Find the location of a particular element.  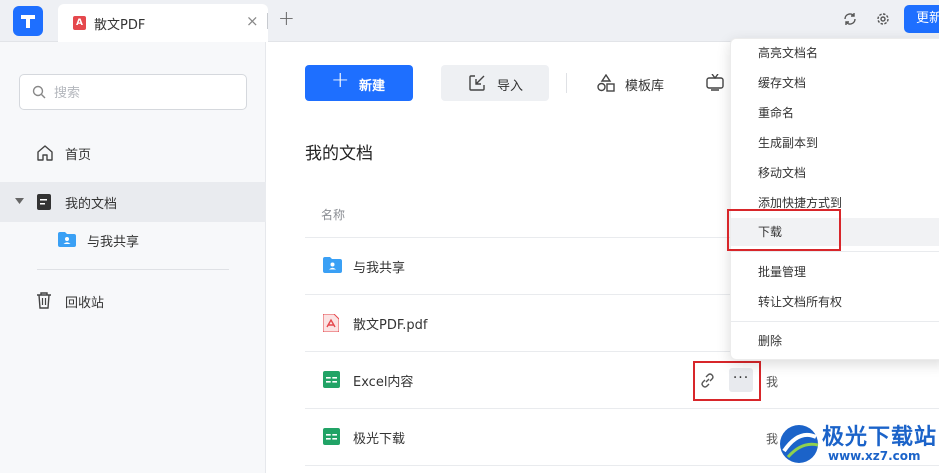

menu-item-copy-to: 生成副本到 is located at coordinates (835, 143).